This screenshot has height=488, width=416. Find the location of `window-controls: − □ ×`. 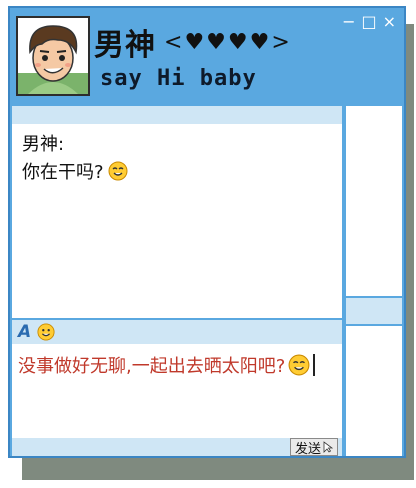

window-controls: − □ × is located at coordinates (369, 21).